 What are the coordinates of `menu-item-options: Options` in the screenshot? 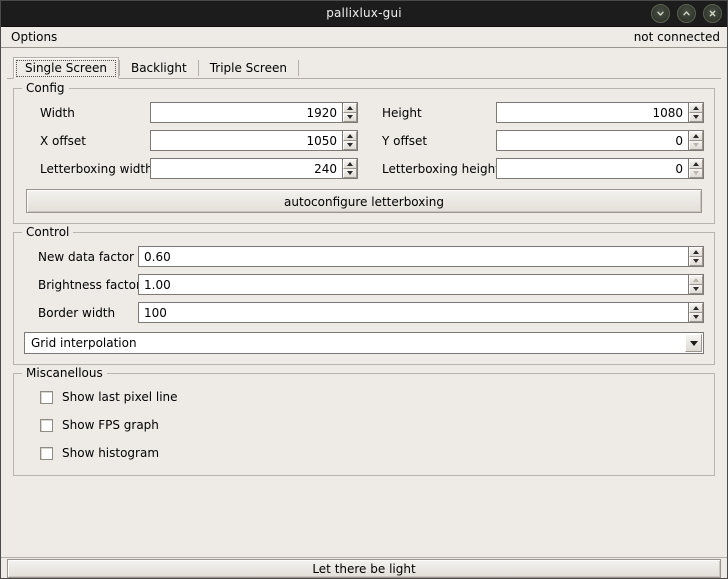 It's located at (34, 37).